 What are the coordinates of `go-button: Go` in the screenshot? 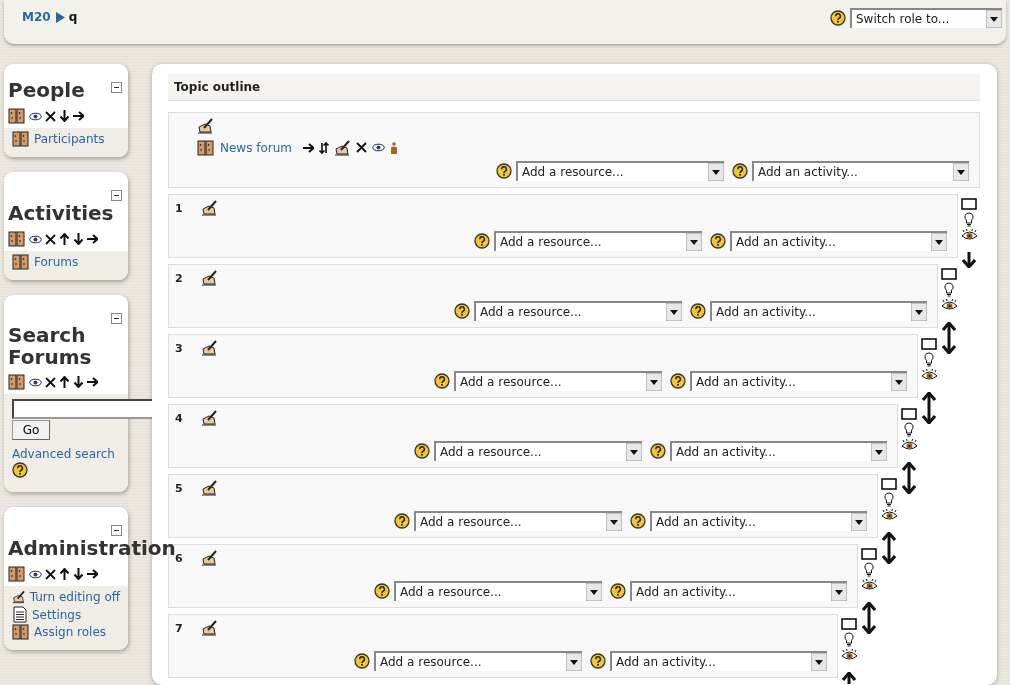 It's located at (31, 430).